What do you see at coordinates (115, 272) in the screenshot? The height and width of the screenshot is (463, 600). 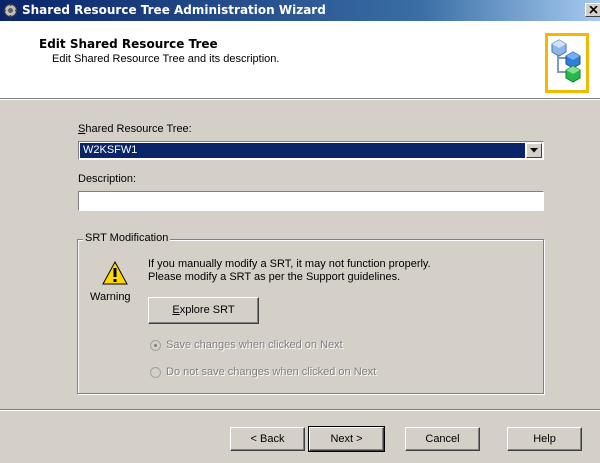 I see `warning-icon` at bounding box center [115, 272].